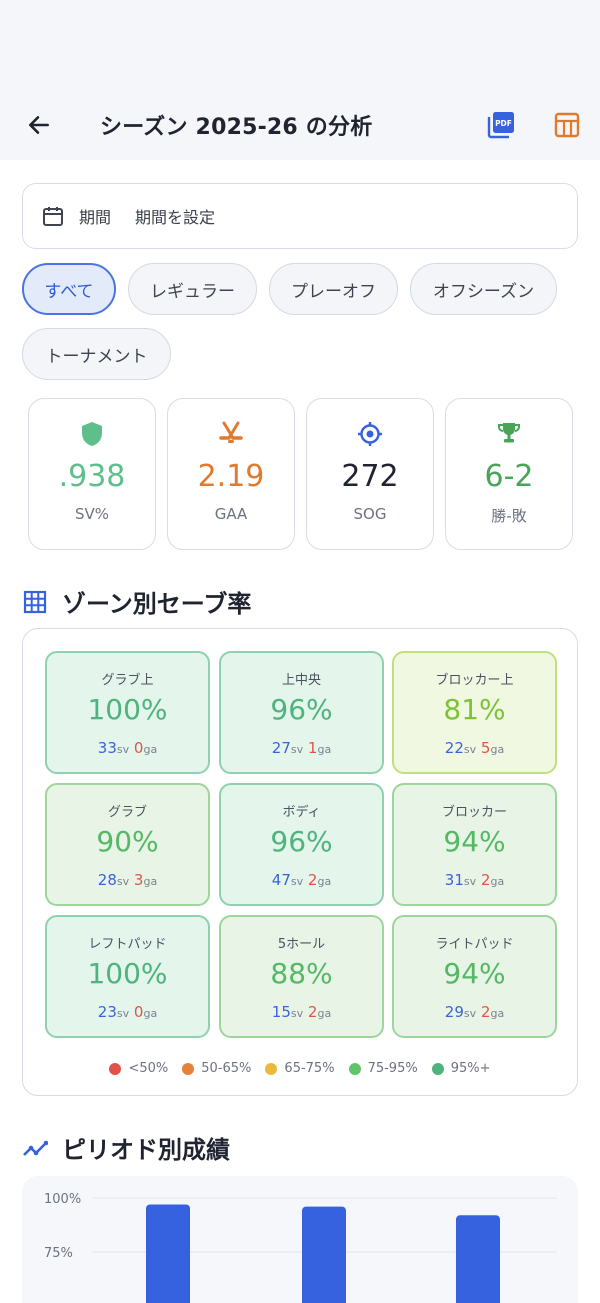  What do you see at coordinates (301, 1012) in the screenshot?
I see `zone-counts: 15sv 2ga` at bounding box center [301, 1012].